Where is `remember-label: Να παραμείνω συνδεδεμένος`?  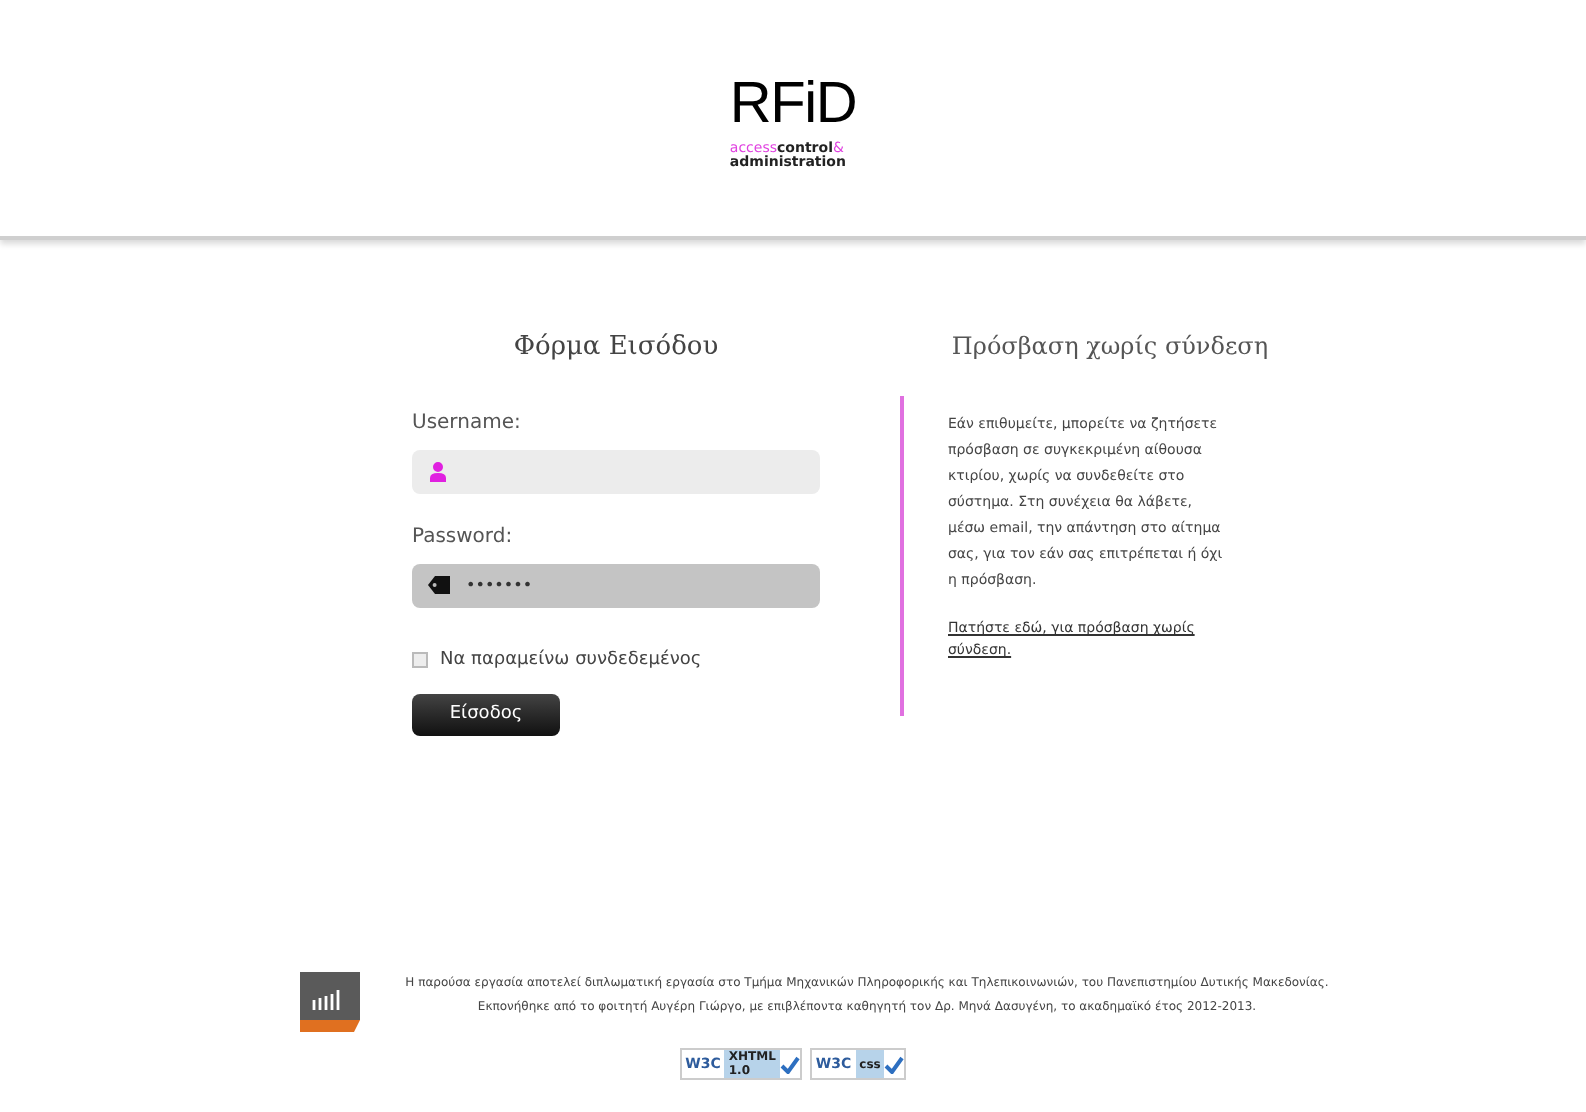 remember-label: Να παραμείνω συνδεδεμένος is located at coordinates (571, 660).